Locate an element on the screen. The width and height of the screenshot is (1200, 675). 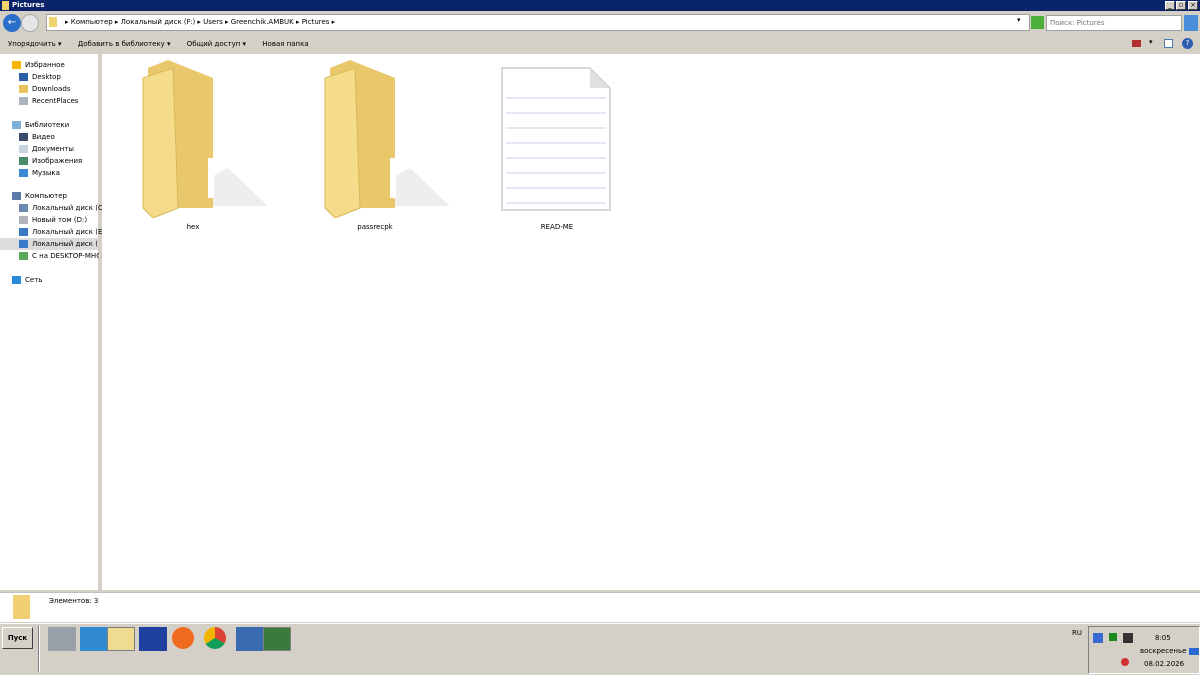
details-pane: Элементов: 3 is located at coordinates (600, 607).